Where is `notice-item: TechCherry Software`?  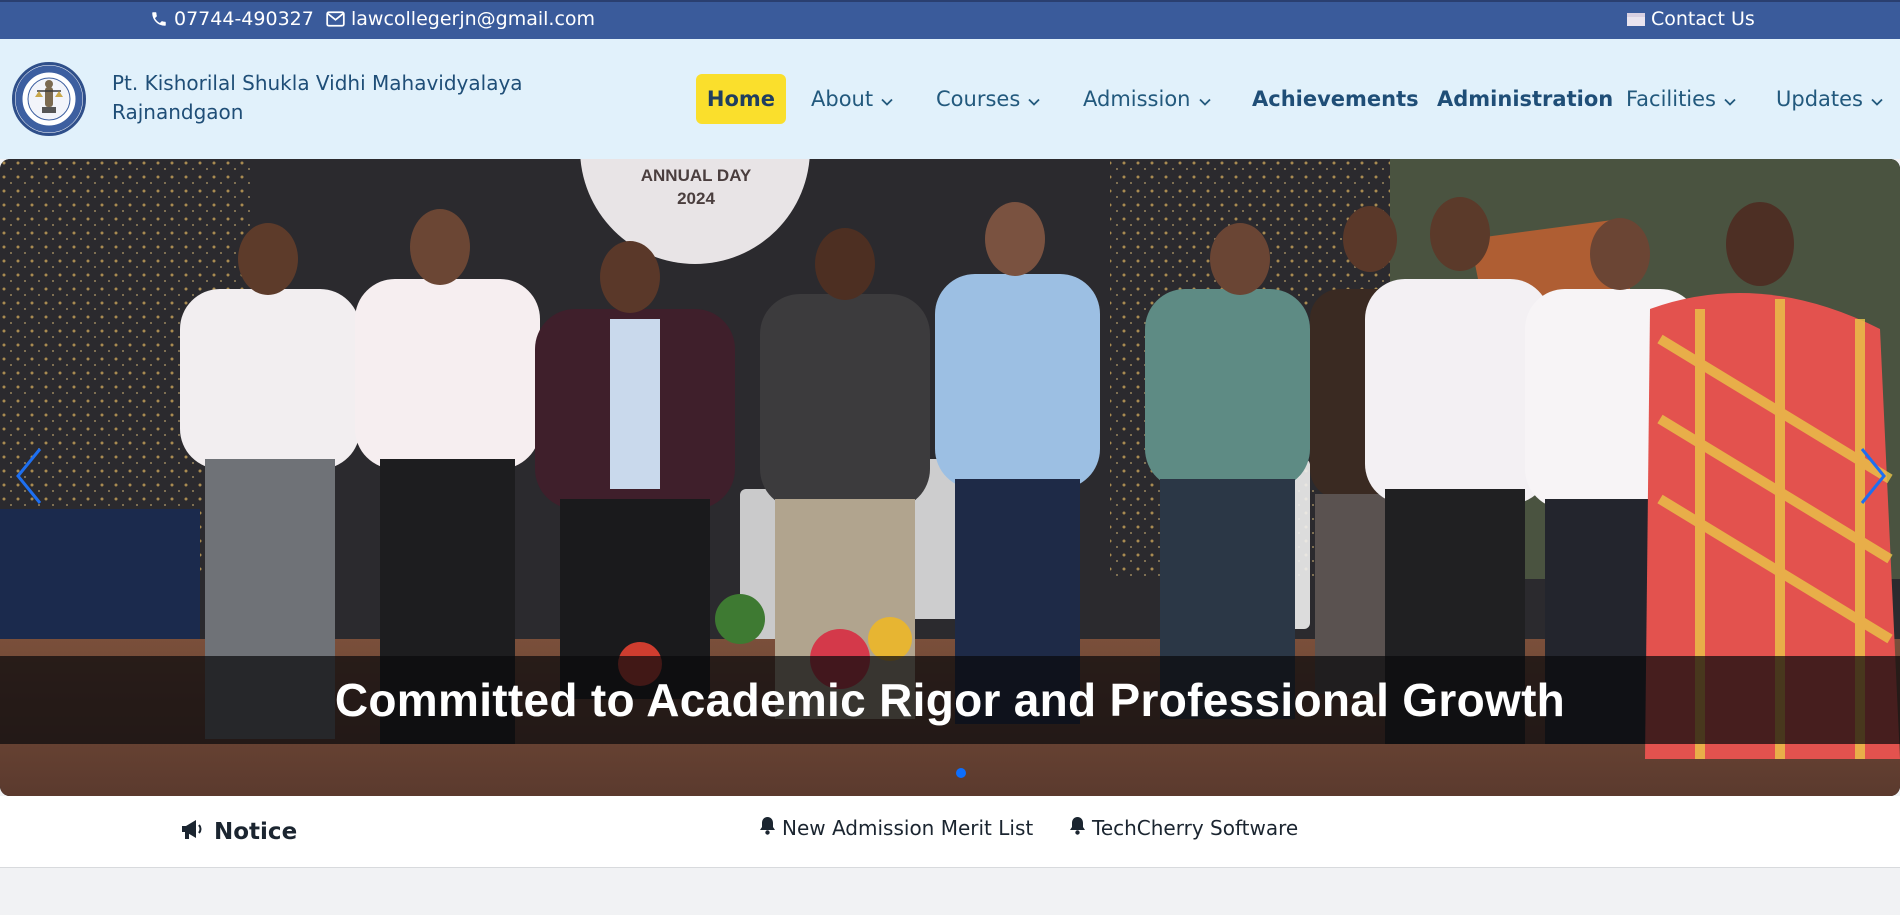
notice-item: TechCherry Software is located at coordinates (1183, 828).